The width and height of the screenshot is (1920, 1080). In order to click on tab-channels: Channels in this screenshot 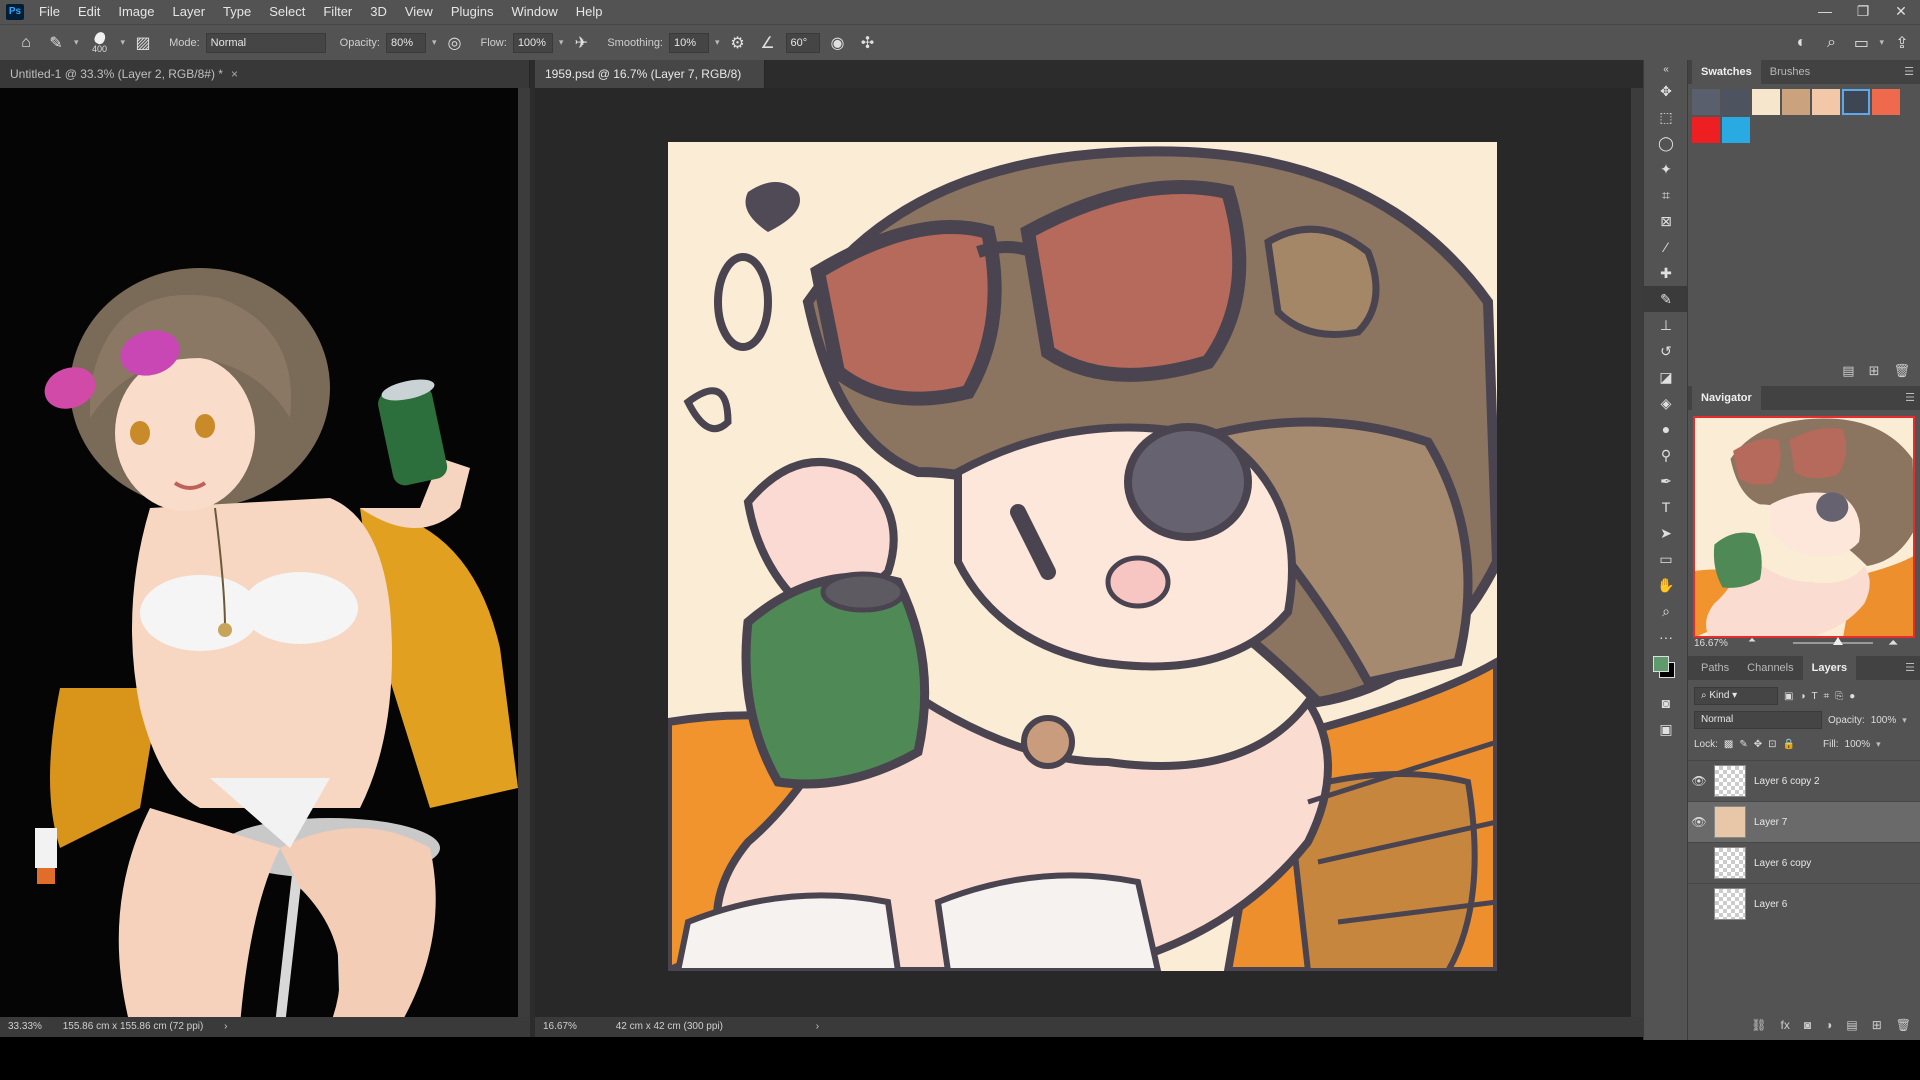, I will do `click(1770, 668)`.